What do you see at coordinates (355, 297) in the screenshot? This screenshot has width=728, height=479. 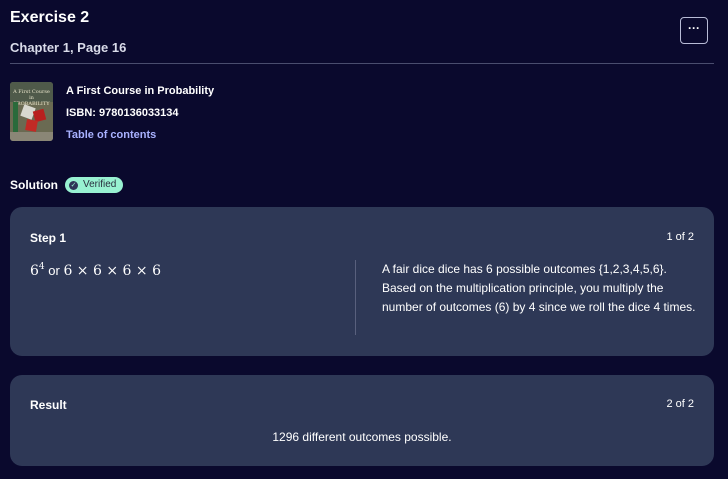 I see `step-divider` at bounding box center [355, 297].